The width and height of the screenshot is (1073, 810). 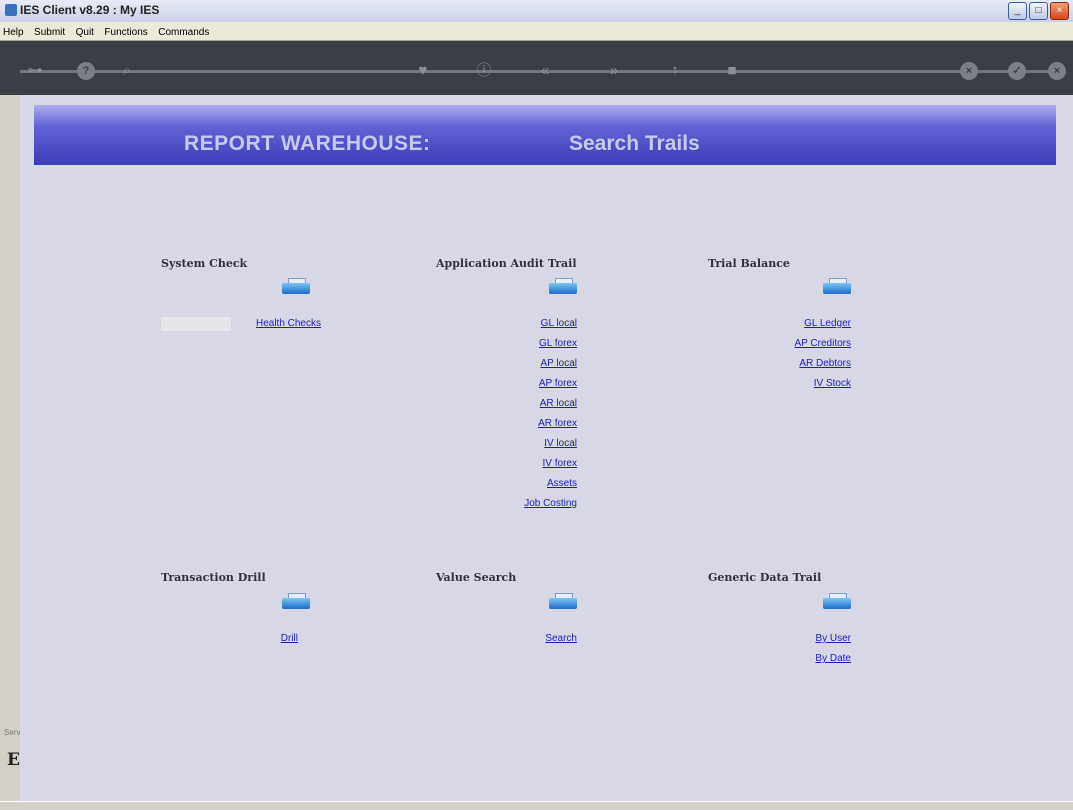 What do you see at coordinates (423, 71) in the screenshot?
I see `heart-icon: ♥` at bounding box center [423, 71].